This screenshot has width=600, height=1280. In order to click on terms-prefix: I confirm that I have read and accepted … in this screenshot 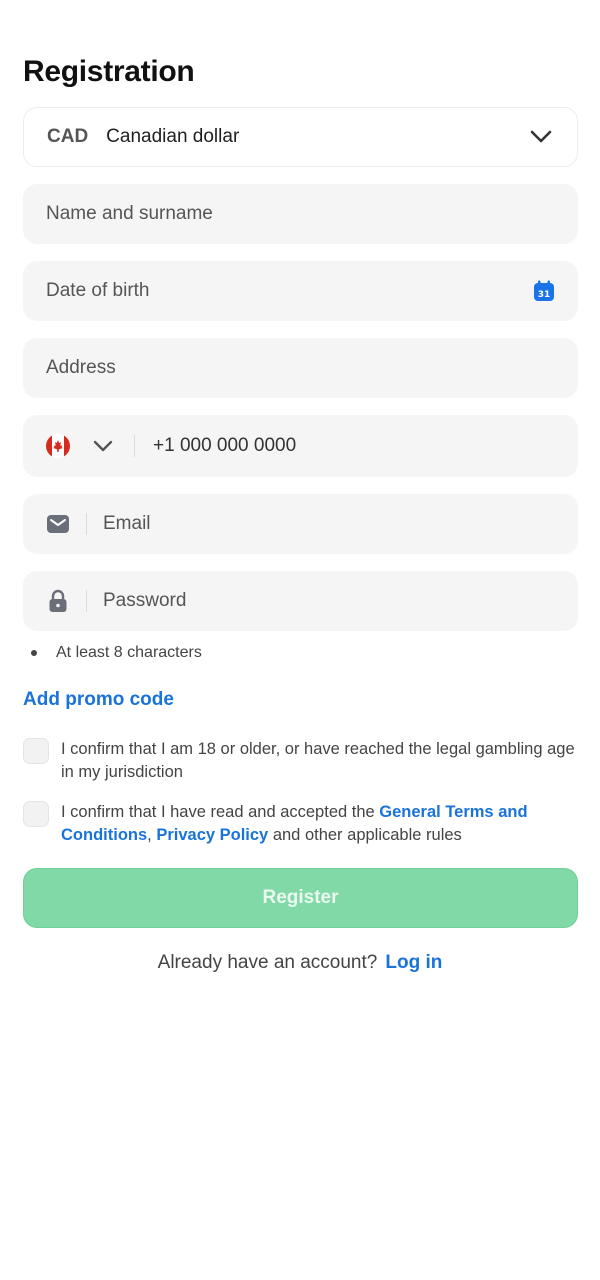, I will do `click(220, 812)`.